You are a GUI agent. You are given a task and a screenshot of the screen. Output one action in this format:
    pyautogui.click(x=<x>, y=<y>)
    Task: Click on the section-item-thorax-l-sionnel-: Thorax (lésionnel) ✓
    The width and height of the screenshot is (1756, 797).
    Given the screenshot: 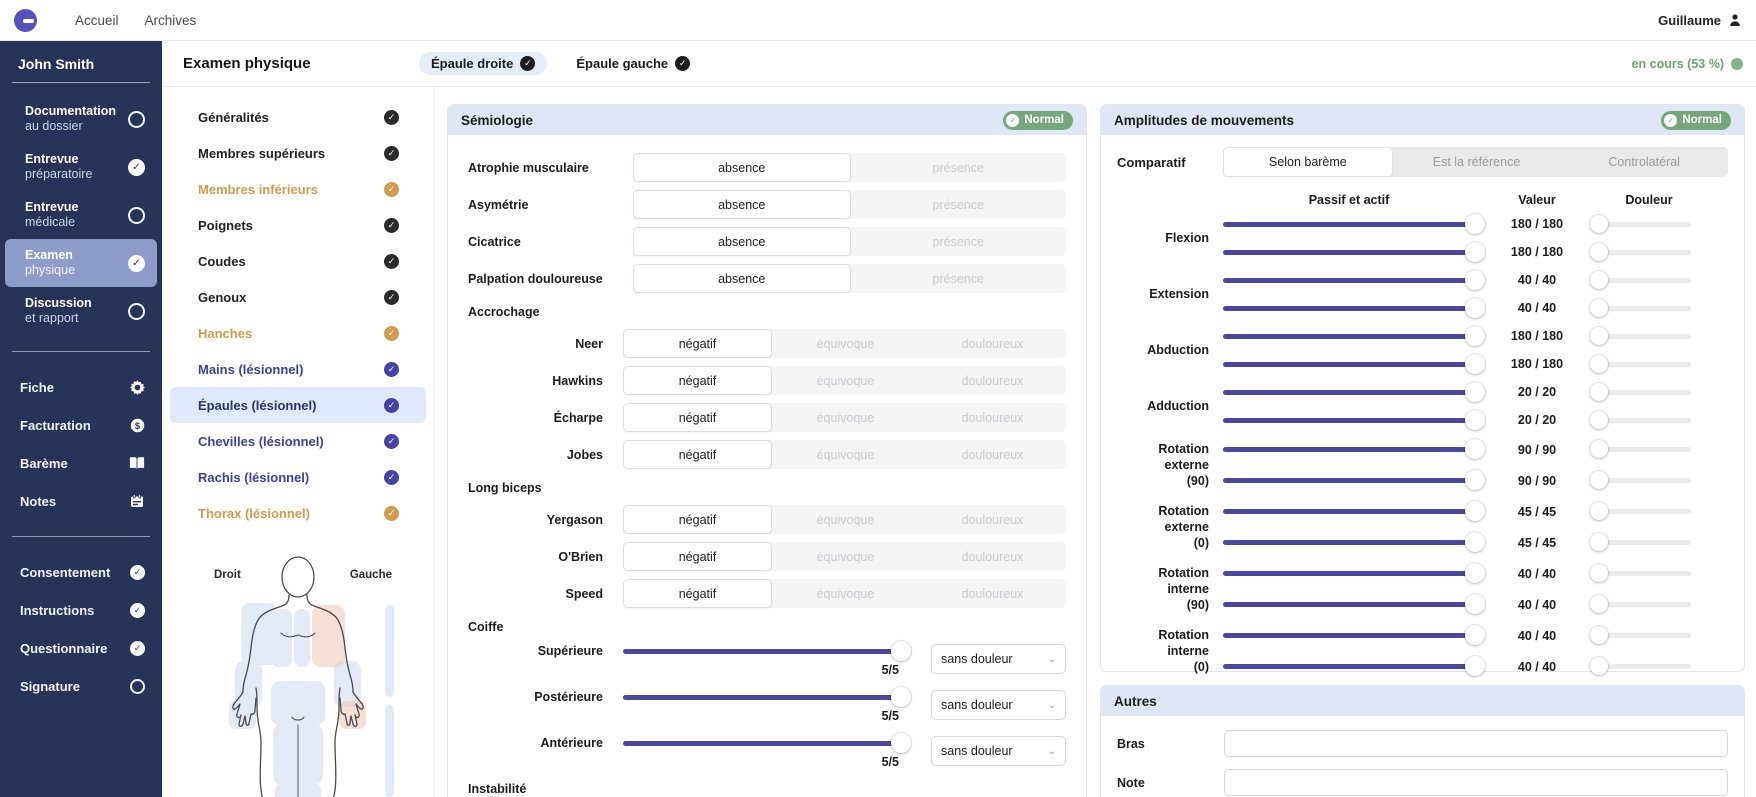 What is the action you would take?
    pyautogui.click(x=298, y=513)
    